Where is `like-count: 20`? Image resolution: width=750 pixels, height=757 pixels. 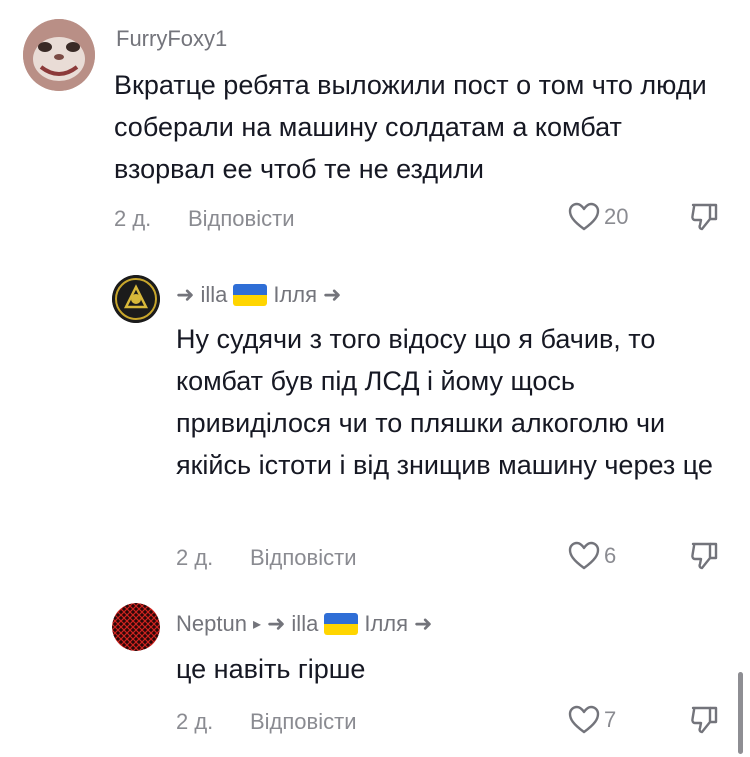
like-count: 20 is located at coordinates (616, 216).